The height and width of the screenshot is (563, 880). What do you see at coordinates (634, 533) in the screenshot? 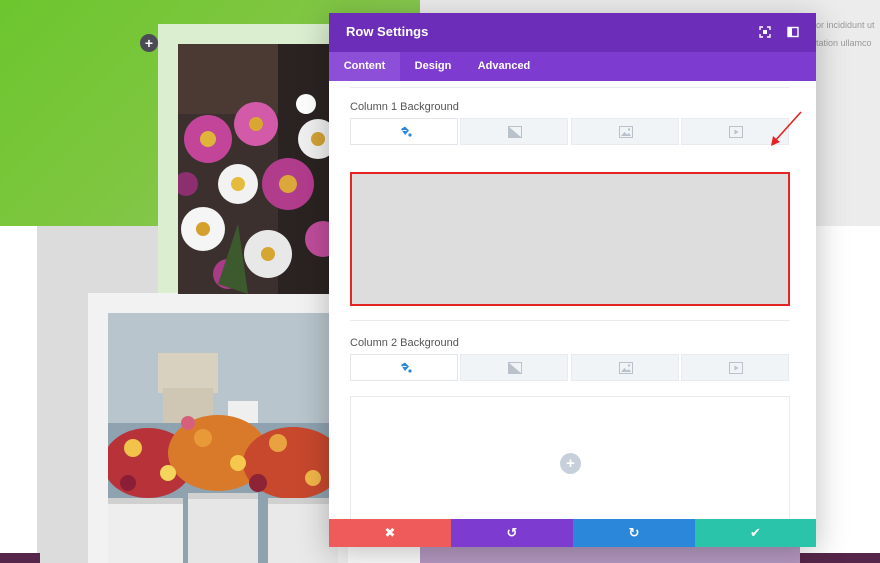
I see `redo-button: ↻` at bounding box center [634, 533].